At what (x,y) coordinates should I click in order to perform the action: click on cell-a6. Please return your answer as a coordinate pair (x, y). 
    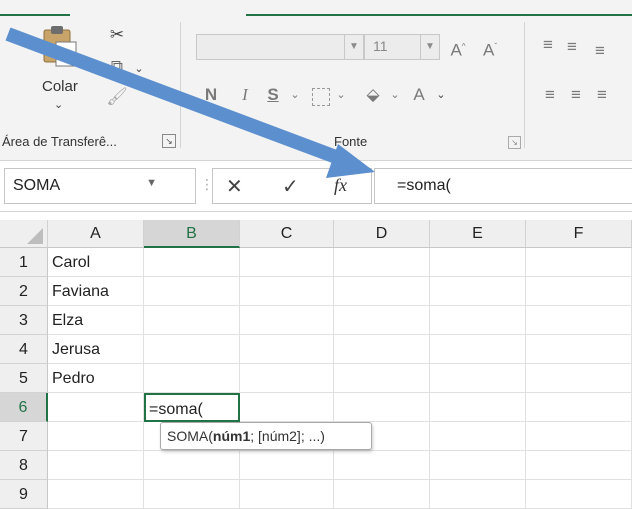
    Looking at the image, I should click on (96, 407).